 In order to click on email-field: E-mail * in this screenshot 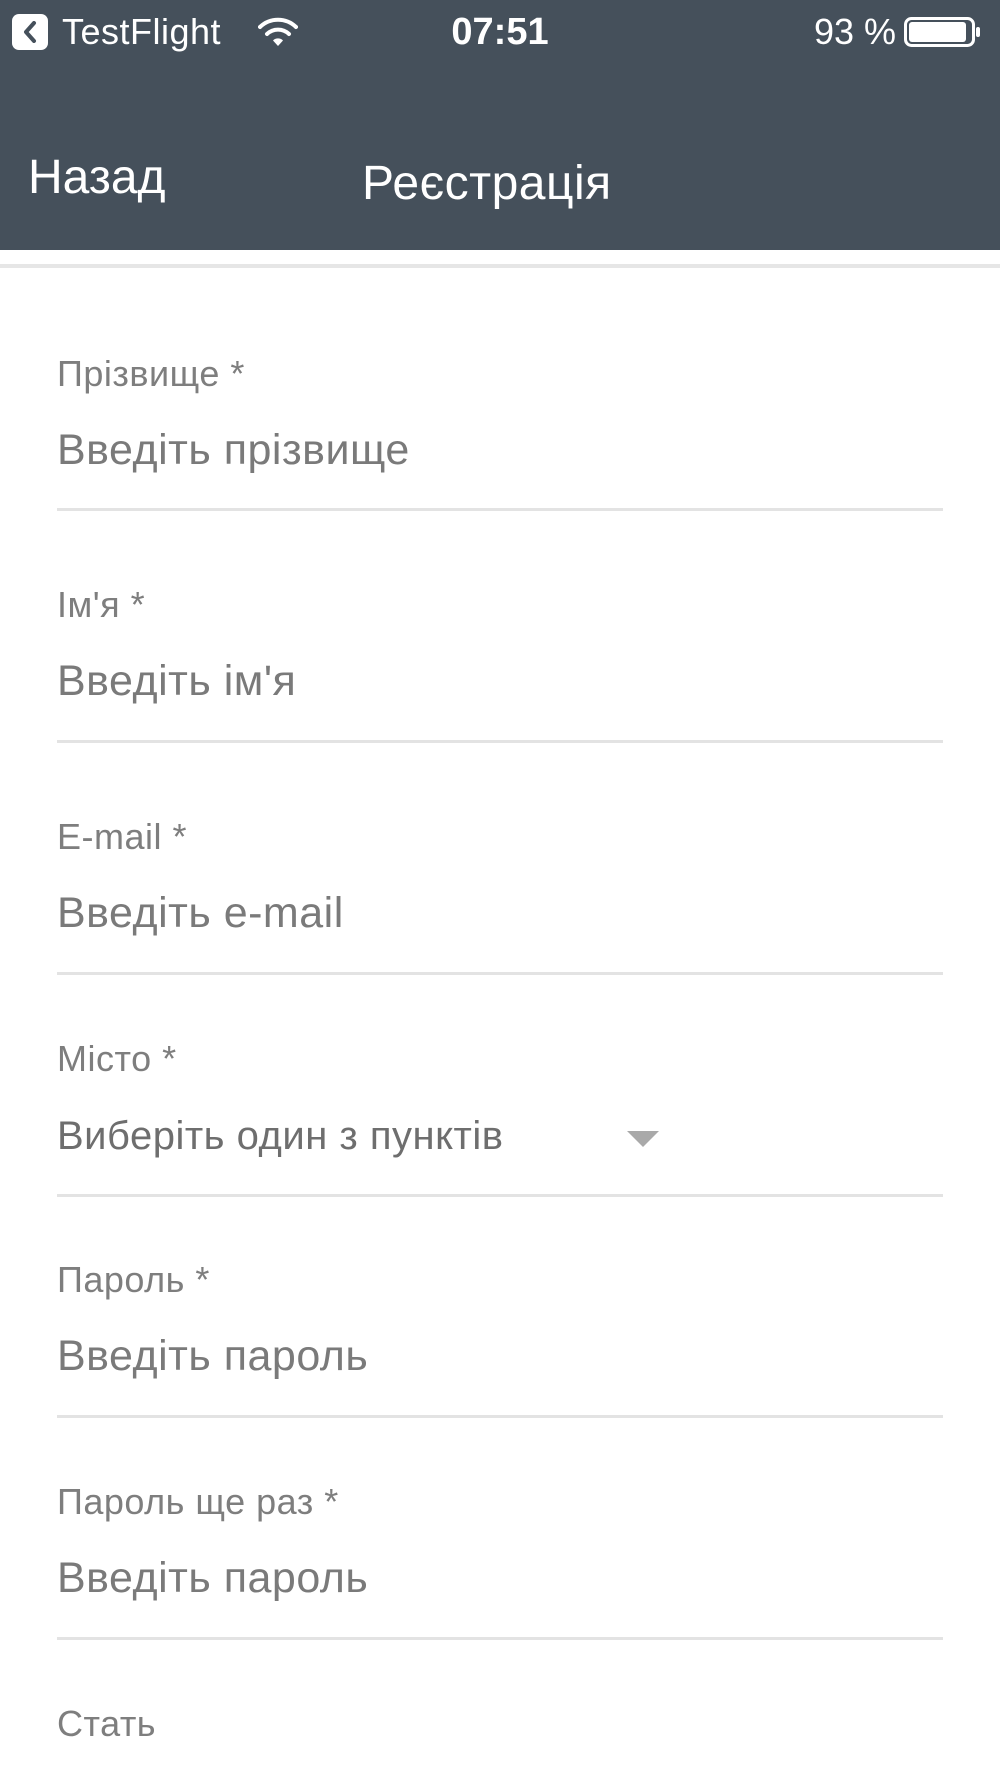, I will do `click(500, 894)`.